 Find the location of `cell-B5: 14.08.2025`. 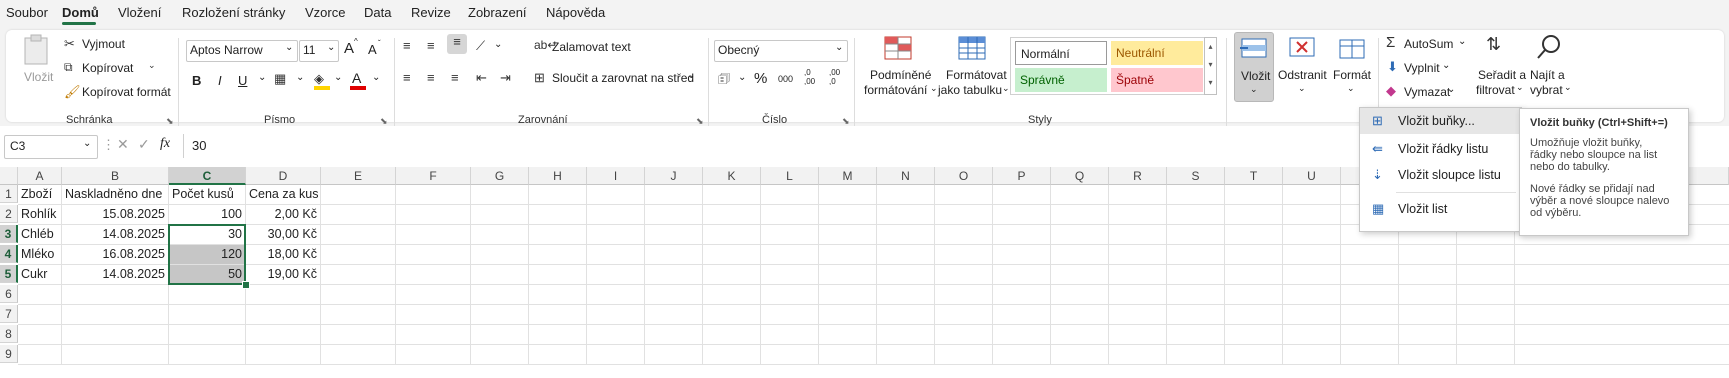

cell-B5: 14.08.2025 is located at coordinates (115, 275).